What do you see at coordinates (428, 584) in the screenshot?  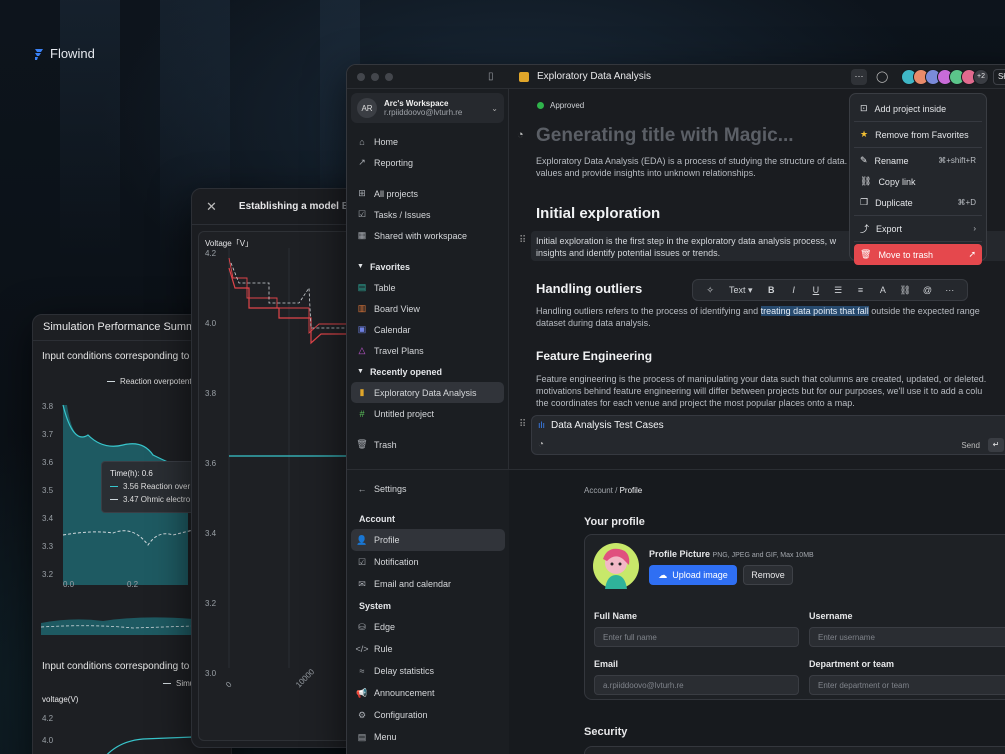 I see `settings-item-email: ✉ Email and calendar` at bounding box center [428, 584].